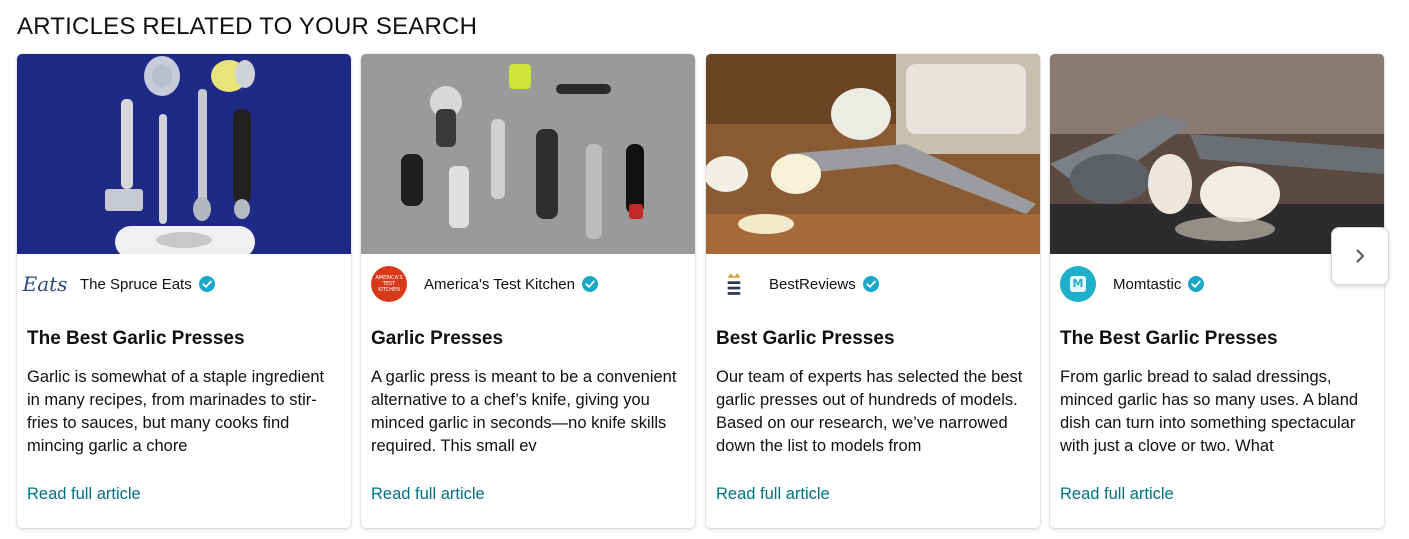 Image resolution: width=1409 pixels, height=539 pixels. I want to click on garlic-press-tools-blue-image, so click(184, 154).